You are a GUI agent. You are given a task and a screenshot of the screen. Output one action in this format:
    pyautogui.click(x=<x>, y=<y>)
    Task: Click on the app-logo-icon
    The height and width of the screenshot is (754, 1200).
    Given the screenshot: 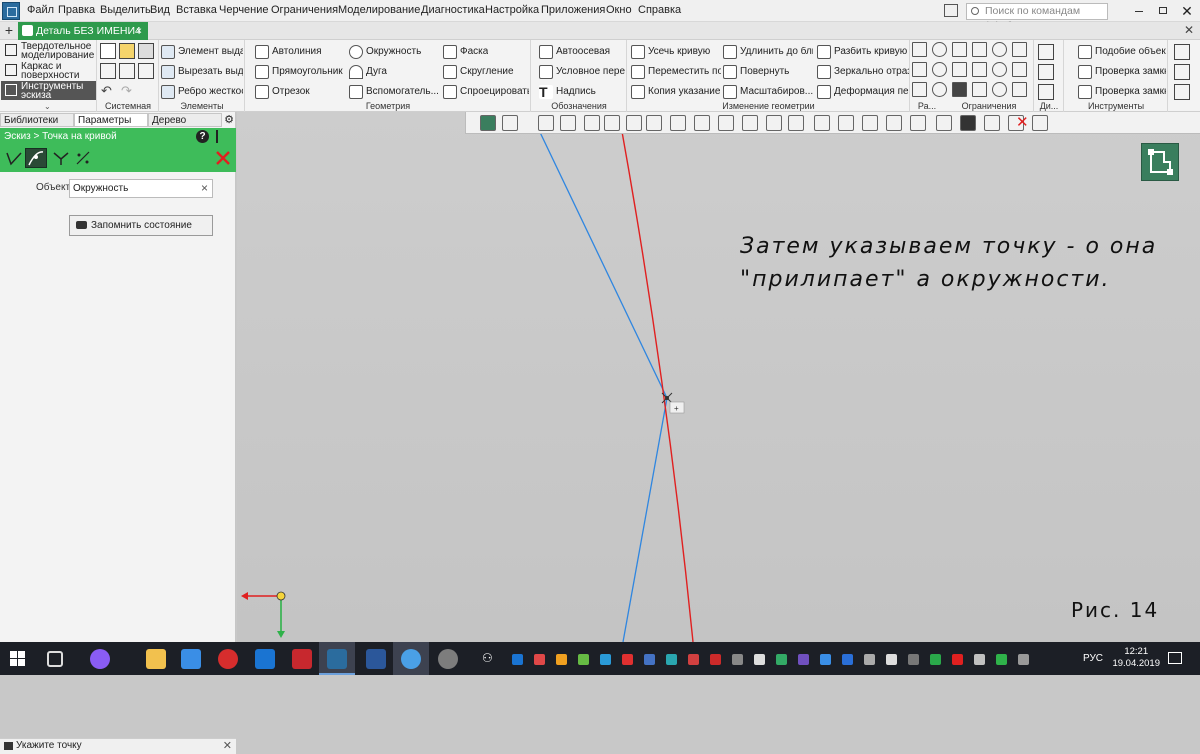 What is the action you would take?
    pyautogui.click(x=11, y=11)
    